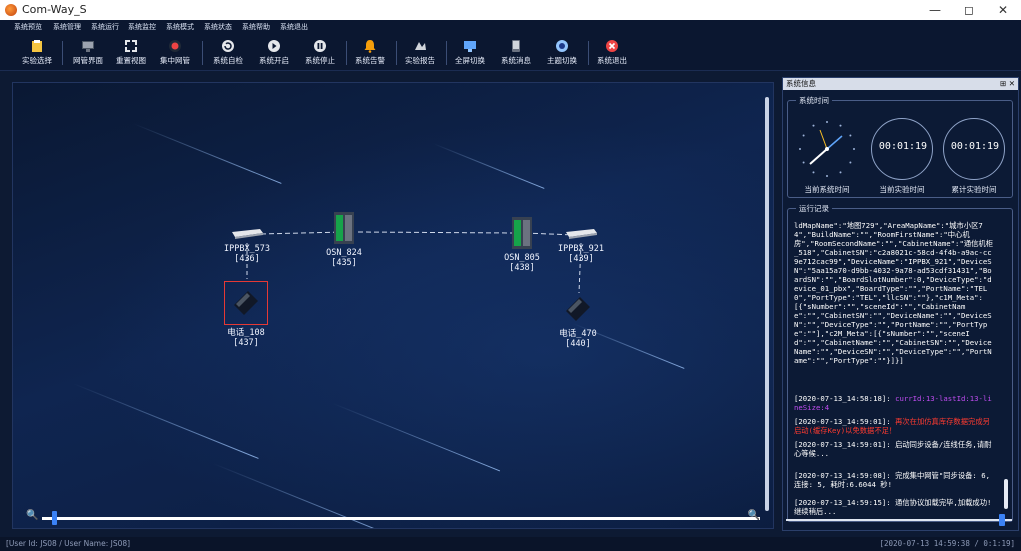 This screenshot has height=551, width=1021. I want to click on title-bar: Com-Way_S — ◻ ✕, so click(510, 10).